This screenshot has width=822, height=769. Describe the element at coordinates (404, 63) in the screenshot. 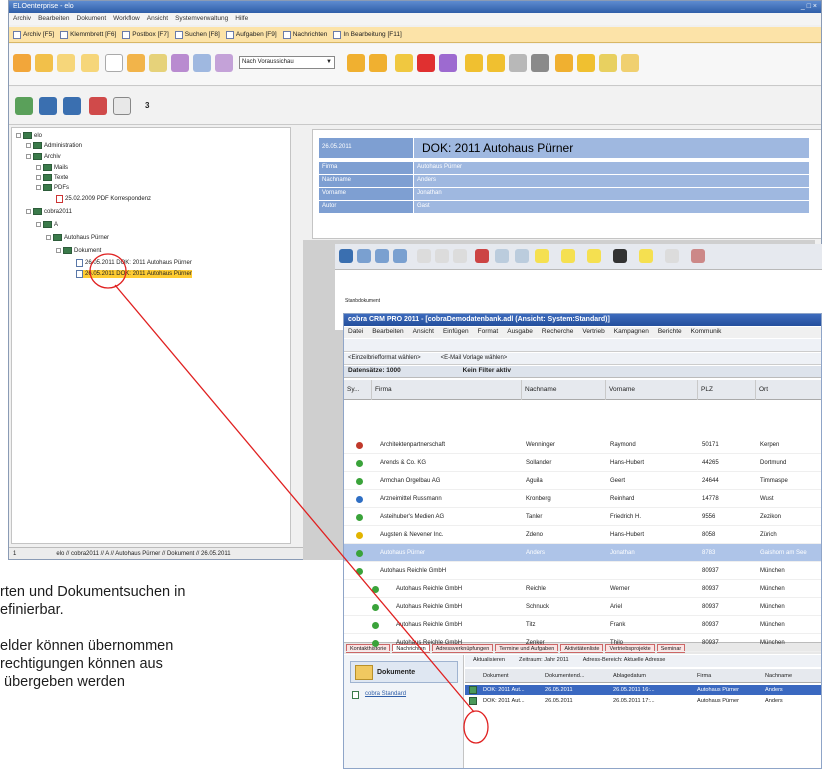

I see `pin-icon` at that location.